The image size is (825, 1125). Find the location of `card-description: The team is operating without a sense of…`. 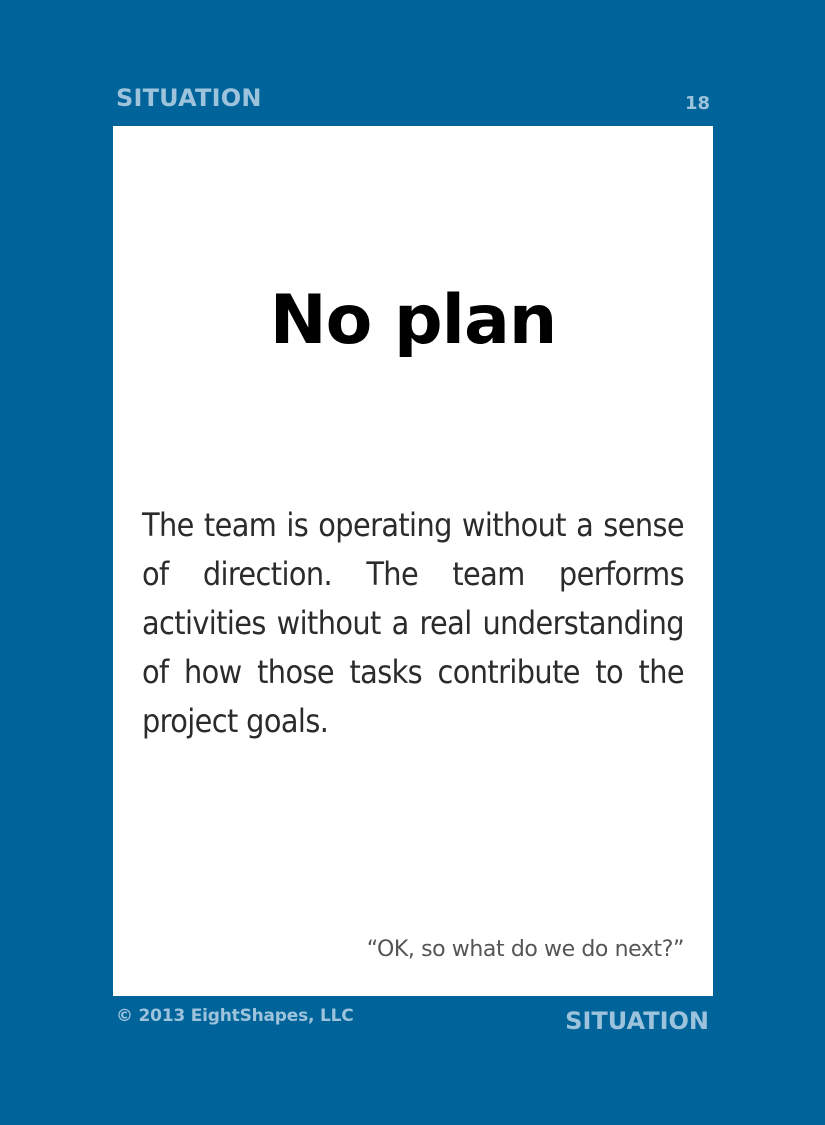

card-description: The team is operating without a sense of… is located at coordinates (413, 623).